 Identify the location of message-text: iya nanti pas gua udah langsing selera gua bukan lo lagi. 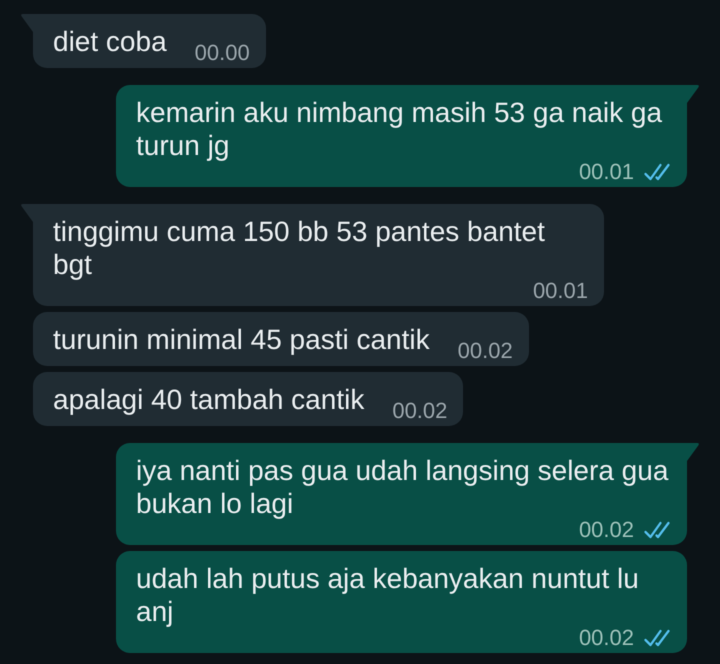
(403, 487).